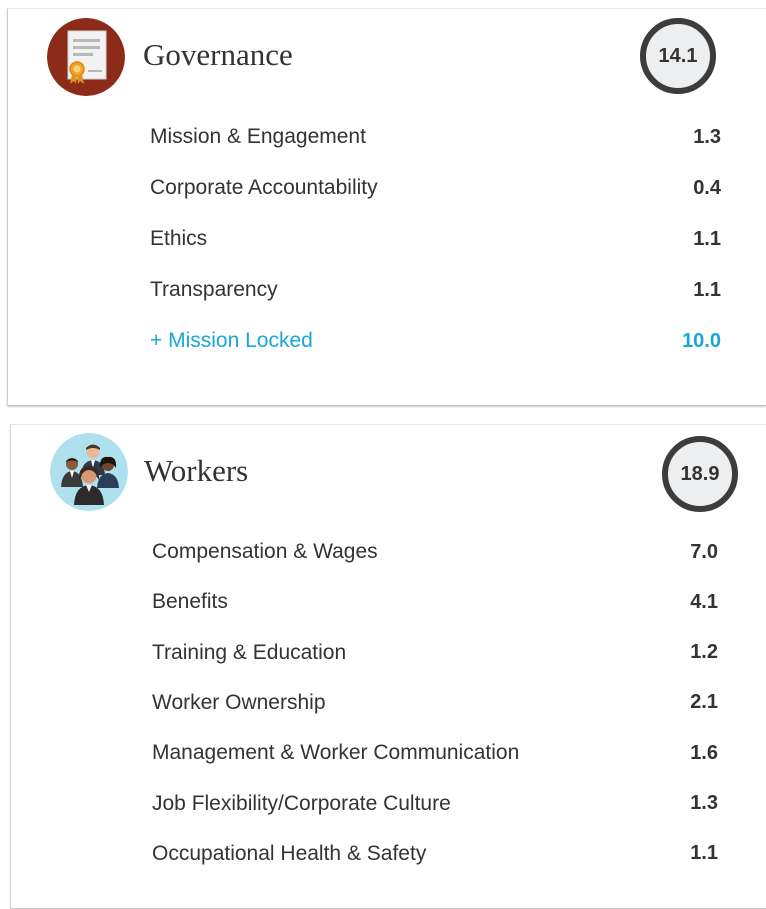 The height and width of the screenshot is (909, 766). What do you see at coordinates (435, 290) in the screenshot?
I see `list-item: Transparency 1.1` at bounding box center [435, 290].